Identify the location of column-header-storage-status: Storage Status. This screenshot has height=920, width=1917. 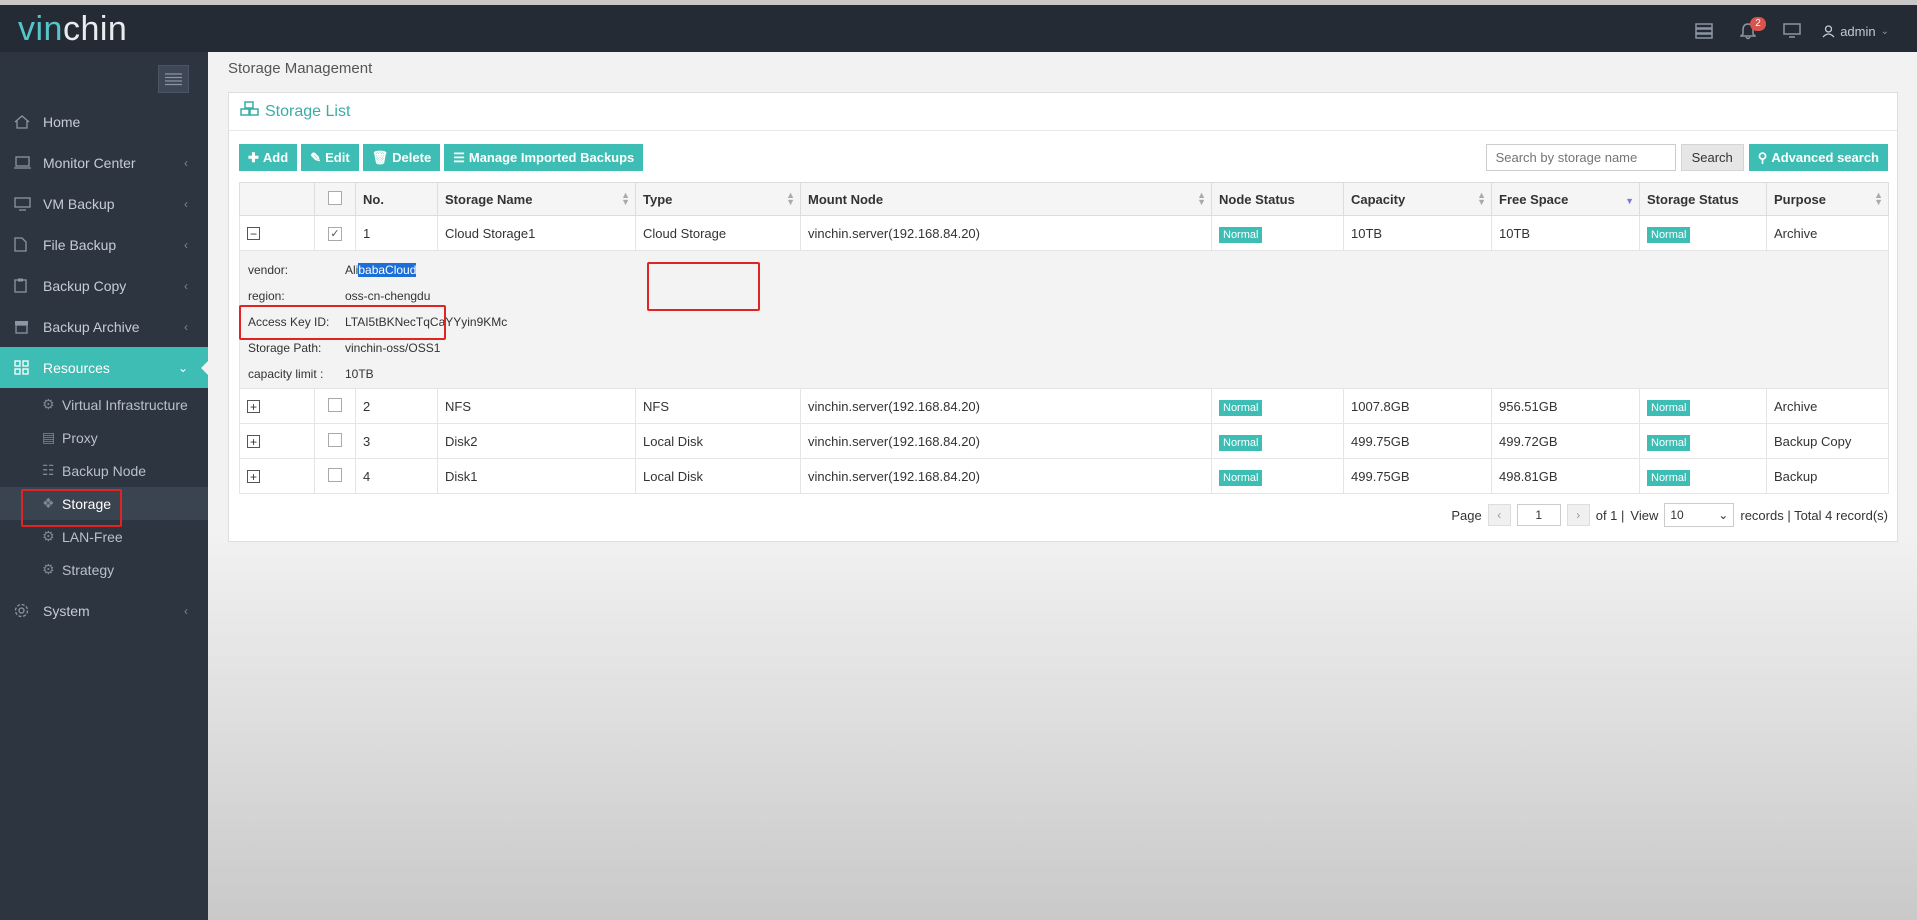
(1703, 199).